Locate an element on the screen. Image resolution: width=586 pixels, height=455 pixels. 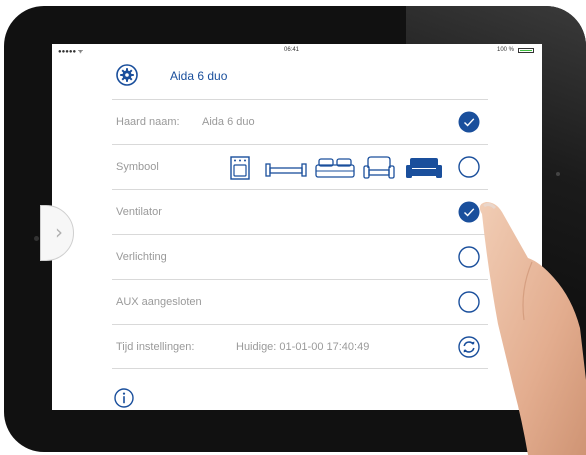
stove-icon is located at coordinates (240, 168).